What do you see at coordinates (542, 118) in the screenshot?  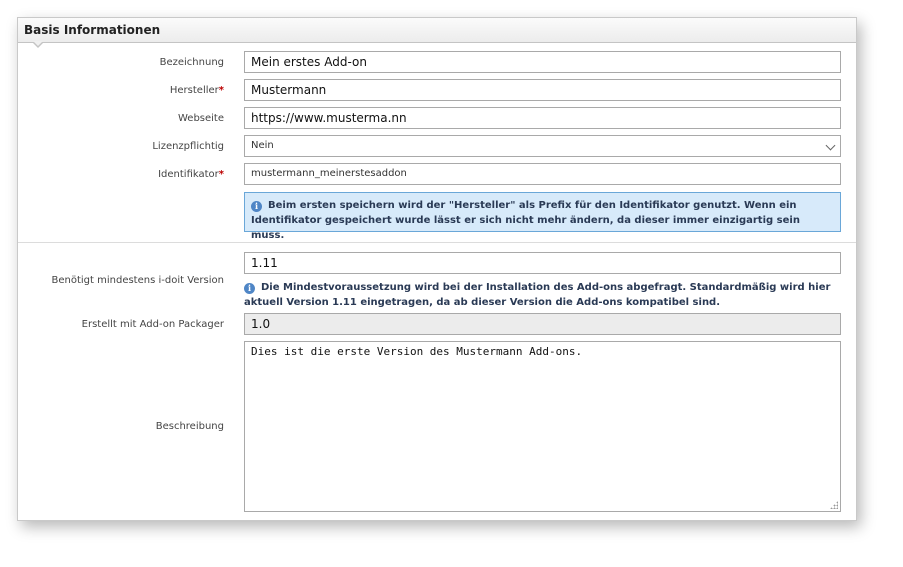 I see `webseite-input: https://www.musterma.nn` at bounding box center [542, 118].